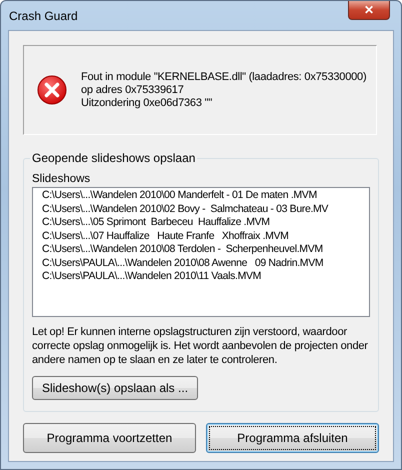 Image resolution: width=402 pixels, height=470 pixels. What do you see at coordinates (114, 158) in the screenshot?
I see `group-title: Geopende slideshows opslaan` at bounding box center [114, 158].